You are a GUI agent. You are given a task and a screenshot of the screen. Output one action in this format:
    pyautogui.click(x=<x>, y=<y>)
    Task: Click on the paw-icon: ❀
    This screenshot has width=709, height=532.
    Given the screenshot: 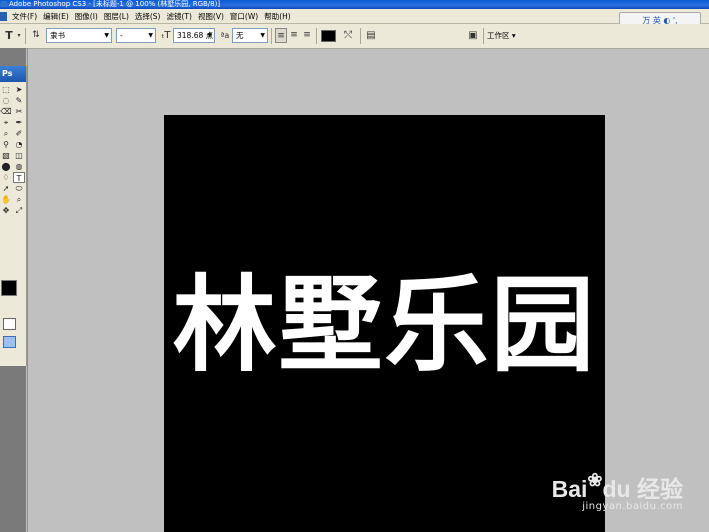 What is the action you would take?
    pyautogui.click(x=595, y=480)
    